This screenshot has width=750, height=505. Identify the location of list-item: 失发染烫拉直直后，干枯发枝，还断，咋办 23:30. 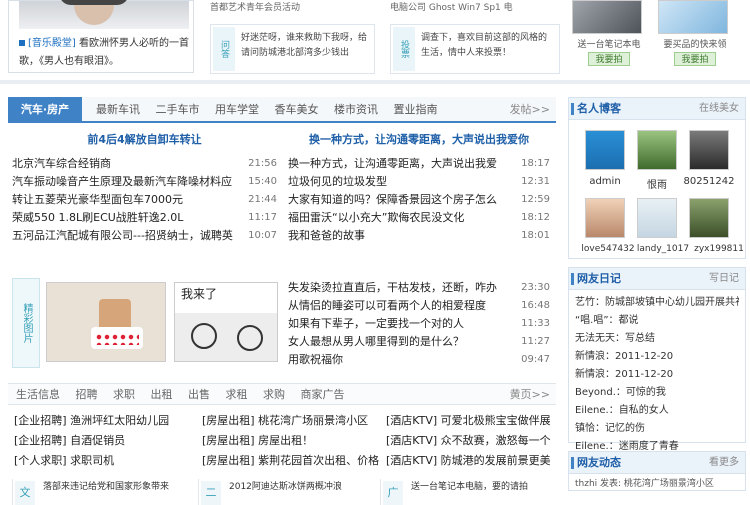
(419, 288).